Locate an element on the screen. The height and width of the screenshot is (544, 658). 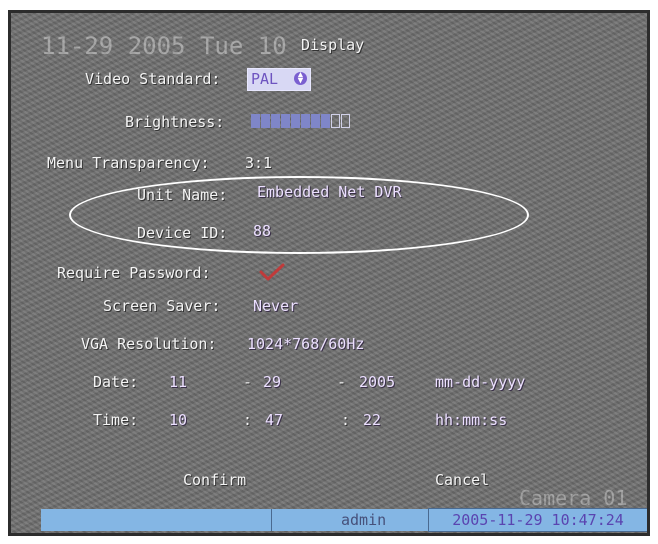
time-minute-field: 47 is located at coordinates (274, 420).